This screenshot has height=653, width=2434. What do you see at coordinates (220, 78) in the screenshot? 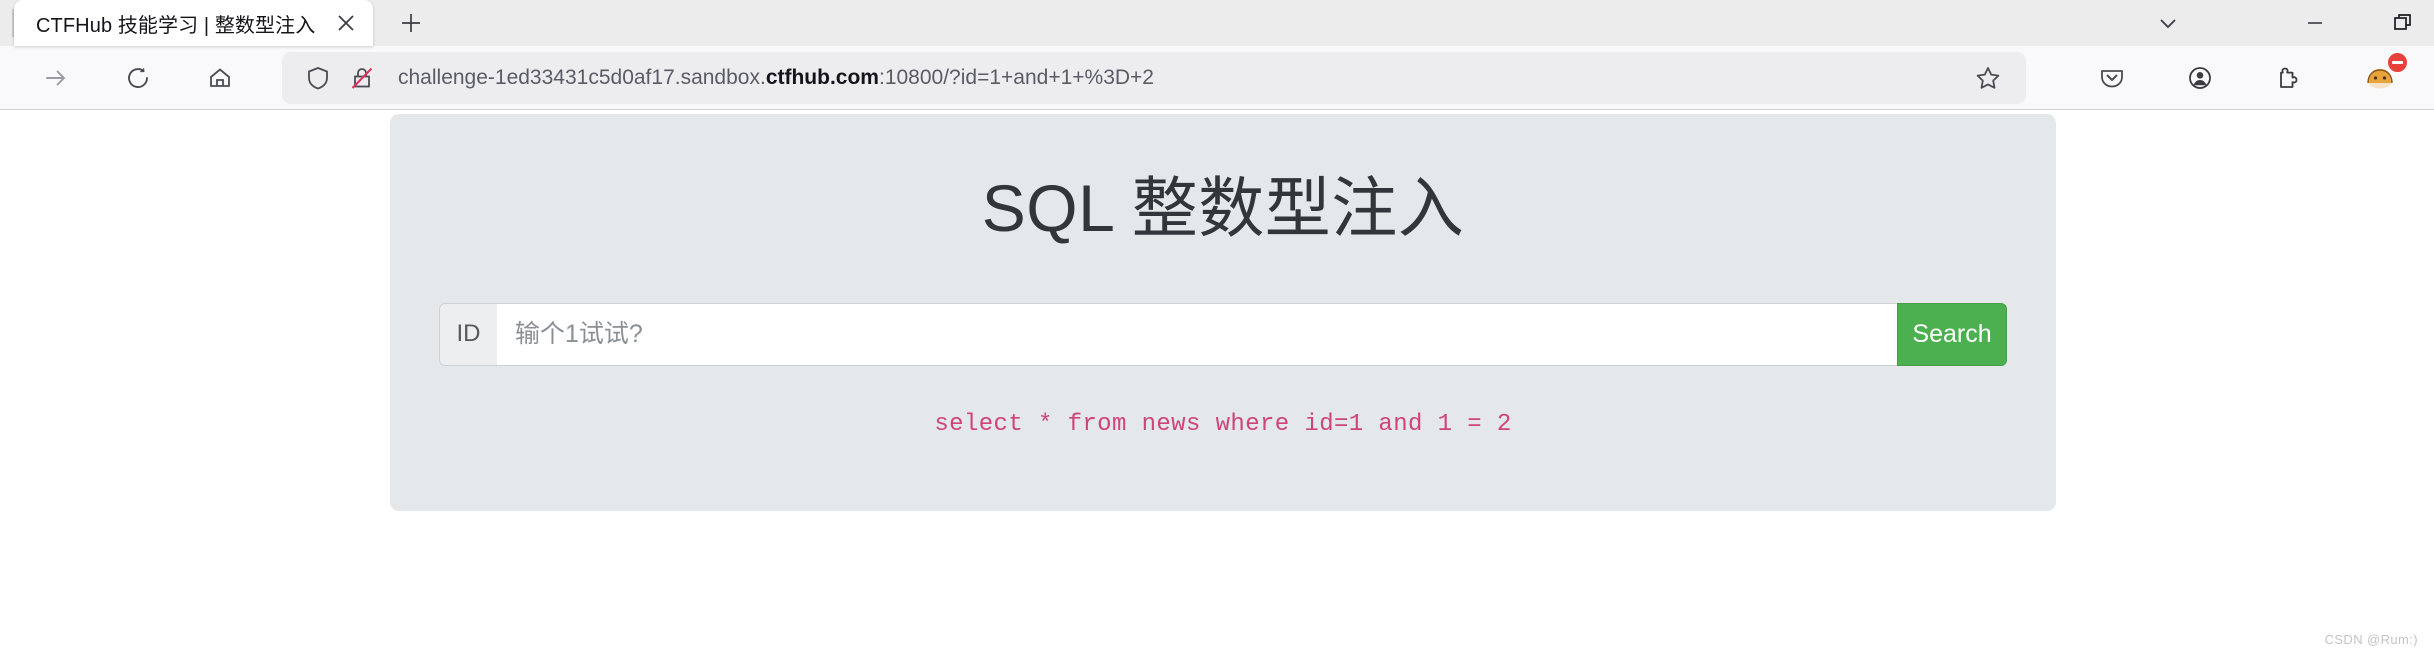
I see `home-icon` at bounding box center [220, 78].